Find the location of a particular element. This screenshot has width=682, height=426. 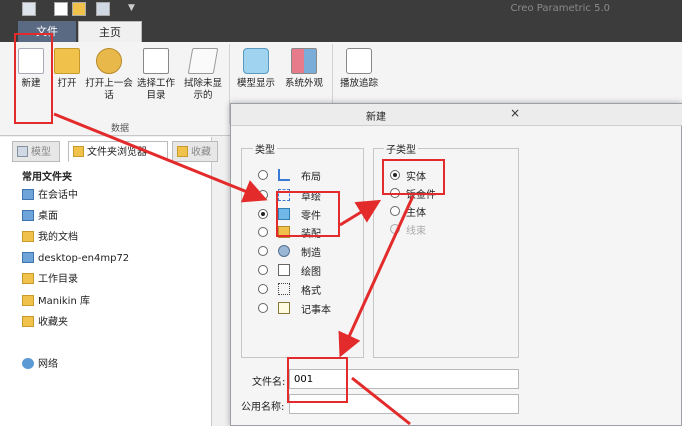

network-icon is located at coordinates (28, 363).